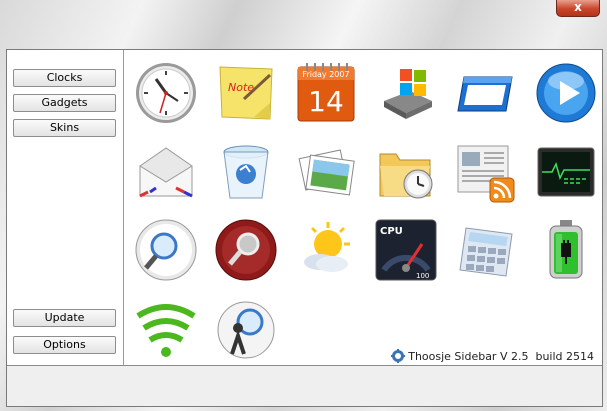 The width and height of the screenshot is (607, 411). I want to click on svg-text: CPU, so click(391, 231).